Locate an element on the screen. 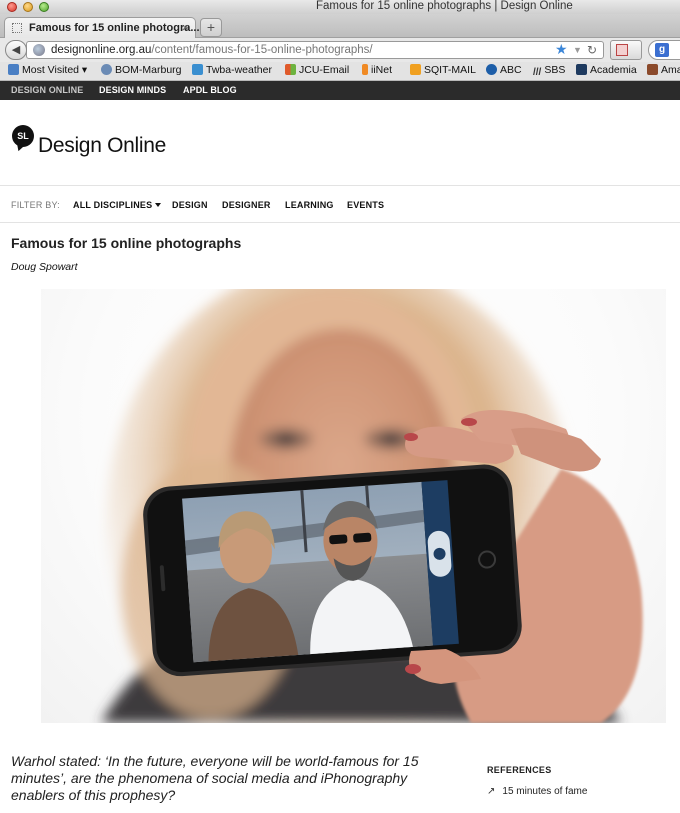  nav-apdl-blog: APDL BLOG is located at coordinates (210, 90).